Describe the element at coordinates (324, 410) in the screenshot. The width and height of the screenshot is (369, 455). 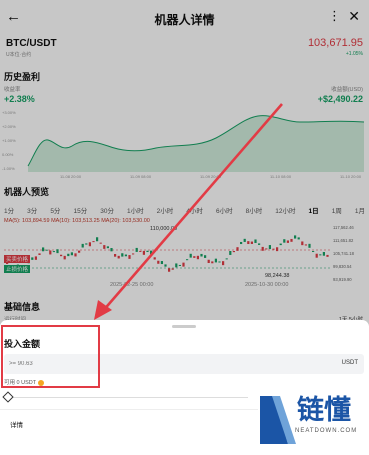
I see `watermark-text: 链懂` at that location.